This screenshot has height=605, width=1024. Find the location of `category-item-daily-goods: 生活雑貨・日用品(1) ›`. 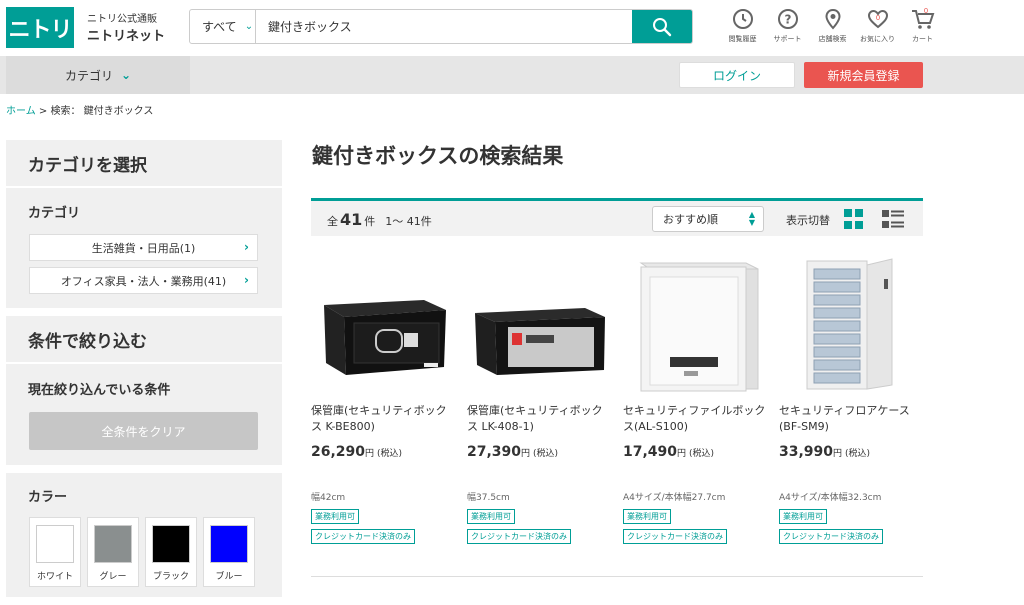

category-item-daily-goods: 生活雑貨・日用品(1) › is located at coordinates (143, 247).